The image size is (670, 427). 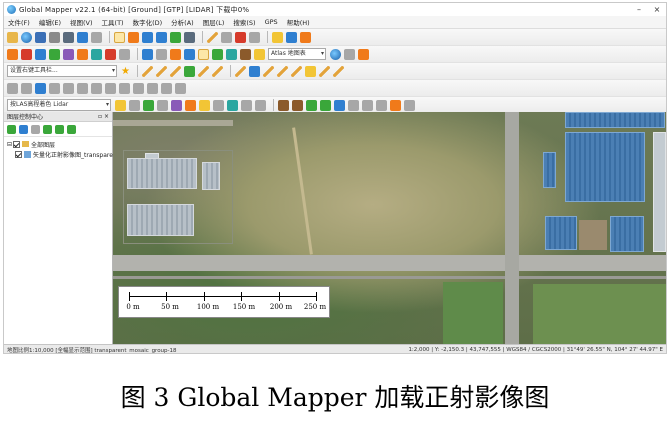 What do you see at coordinates (147, 54) in the screenshot?
I see `raster-icon` at bounding box center [147, 54].